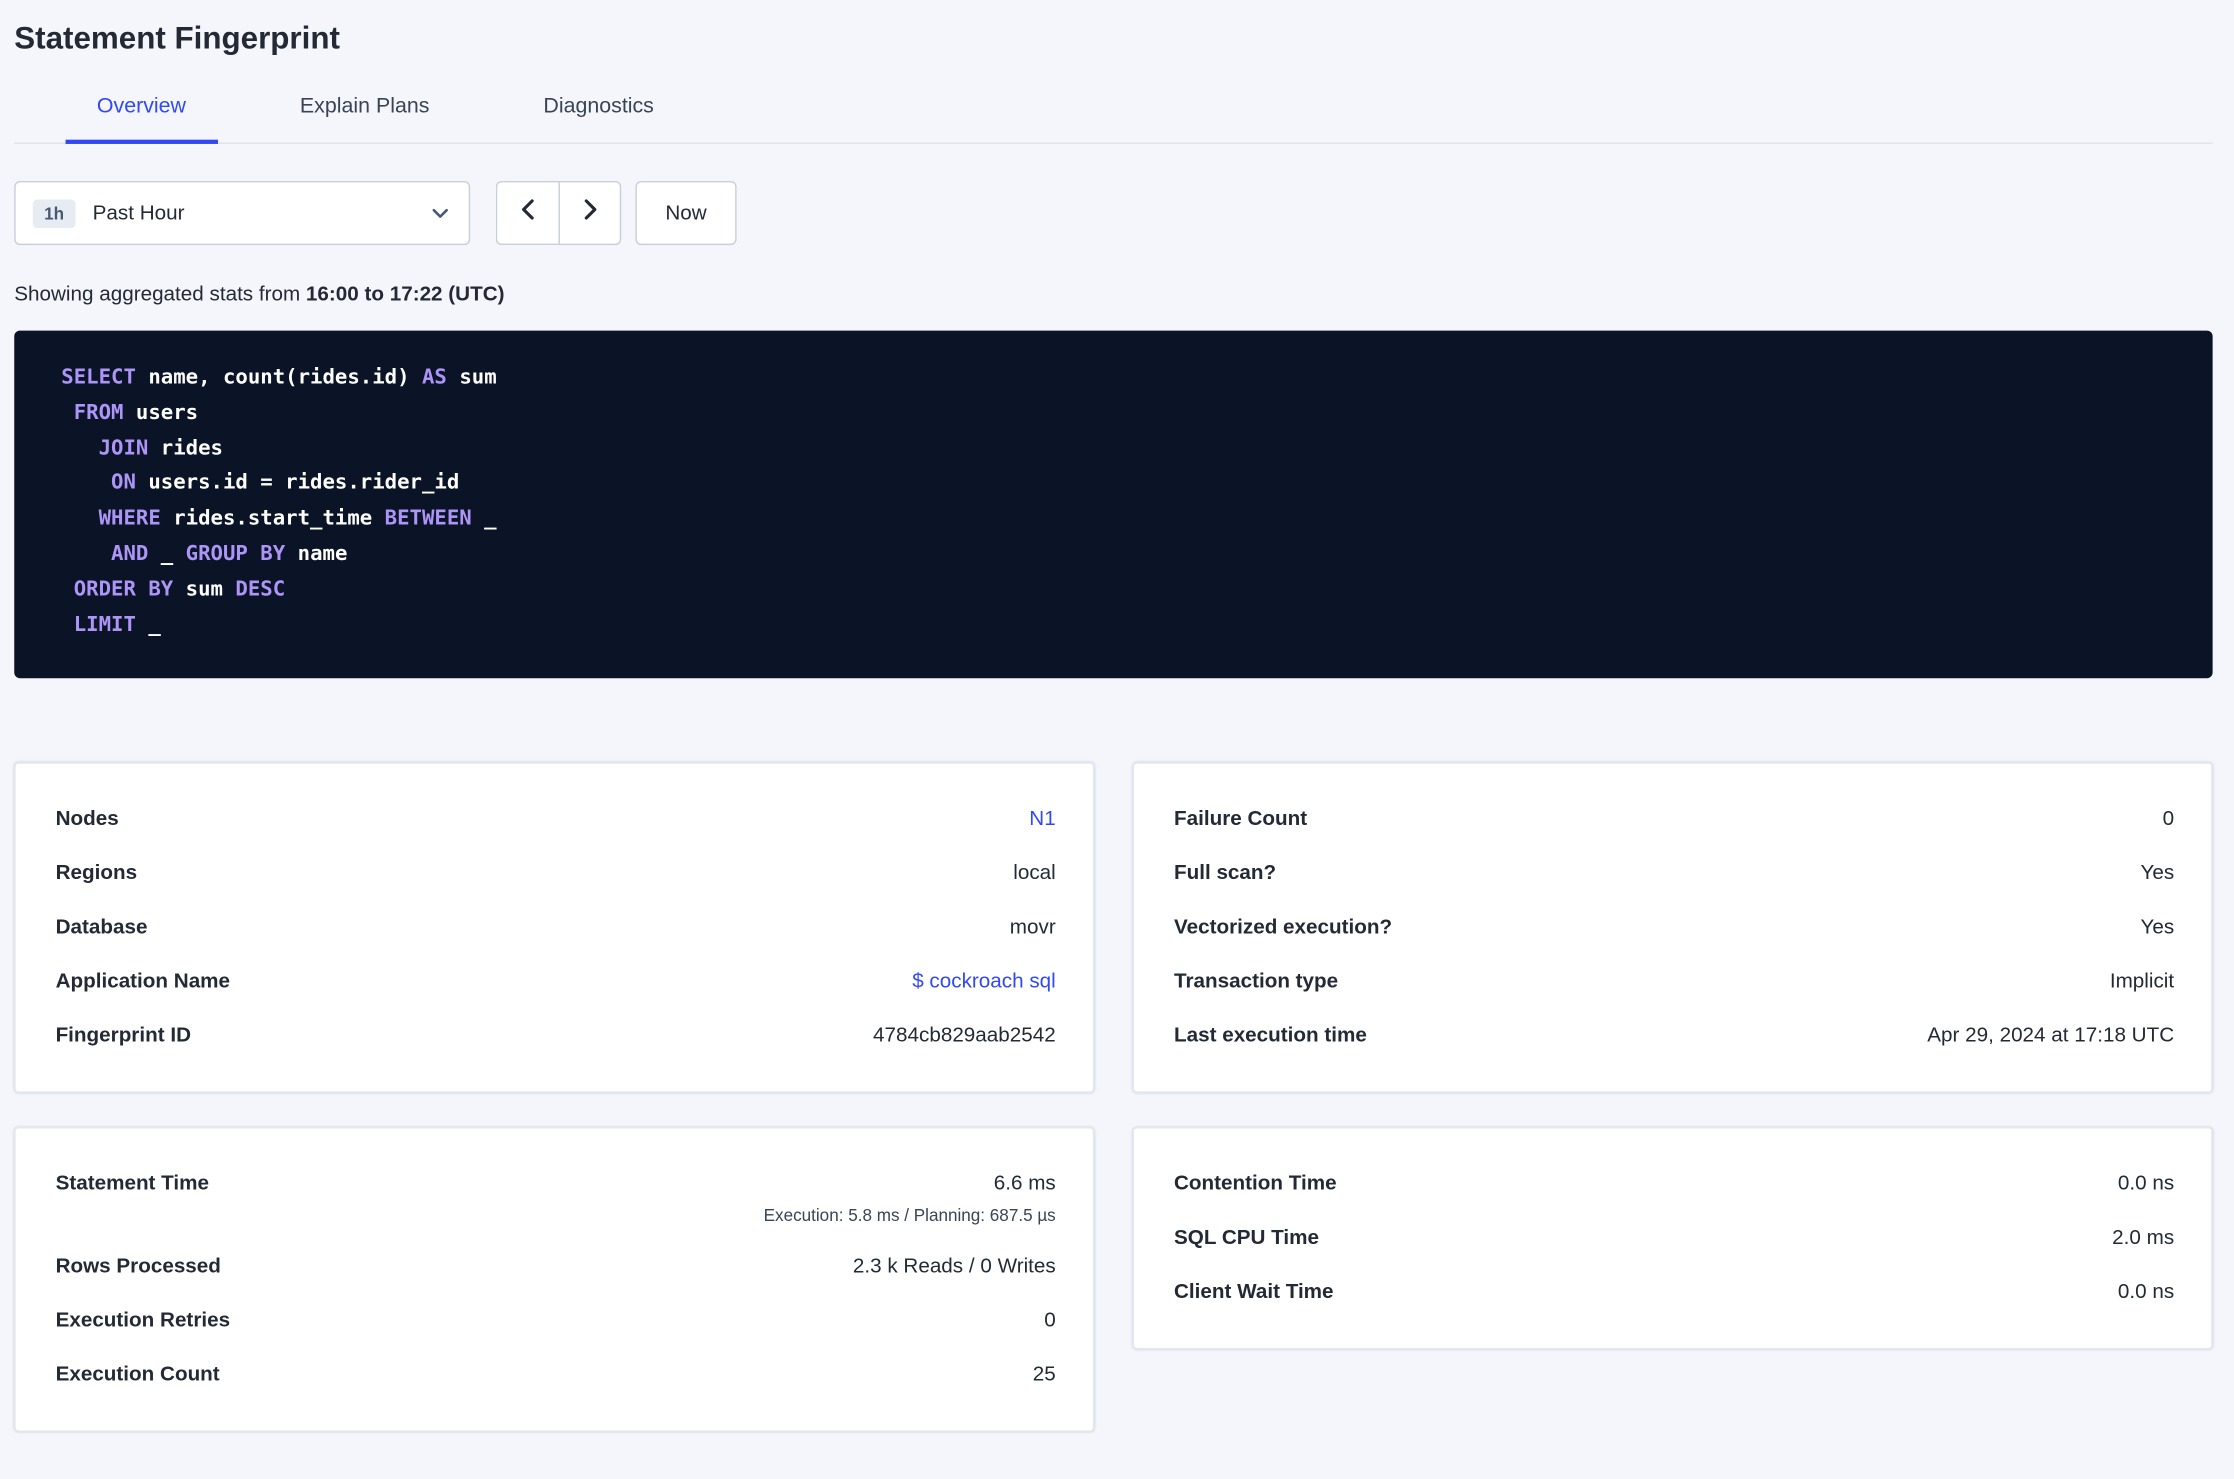 Image resolution: width=2234 pixels, height=1479 pixels. What do you see at coordinates (141, 106) in the screenshot?
I see `tab-label: Overview` at bounding box center [141, 106].